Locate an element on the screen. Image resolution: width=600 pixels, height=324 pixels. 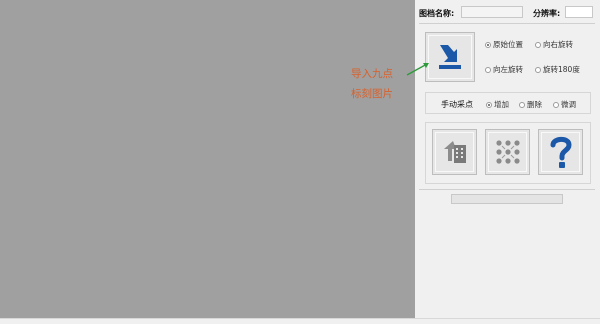
radio-label: 删除 is located at coordinates (534, 104).